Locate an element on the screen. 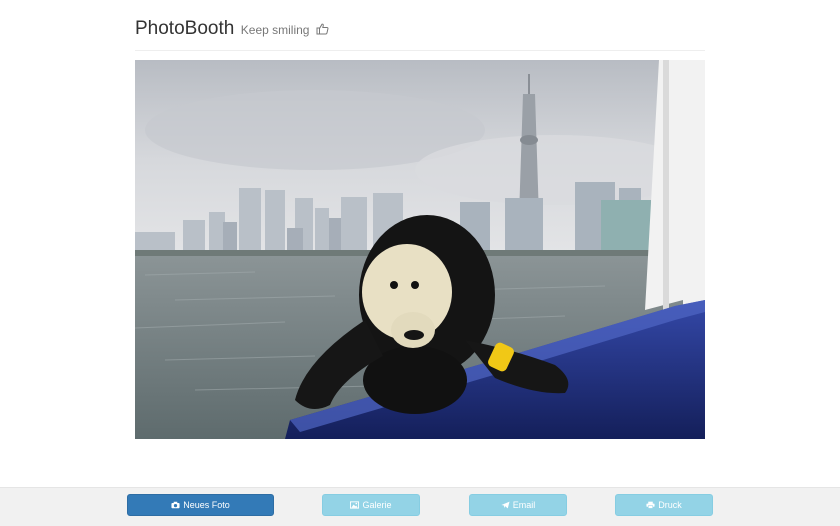 The height and width of the screenshot is (526, 840). new-photo-button: Neues Foto is located at coordinates (200, 505).